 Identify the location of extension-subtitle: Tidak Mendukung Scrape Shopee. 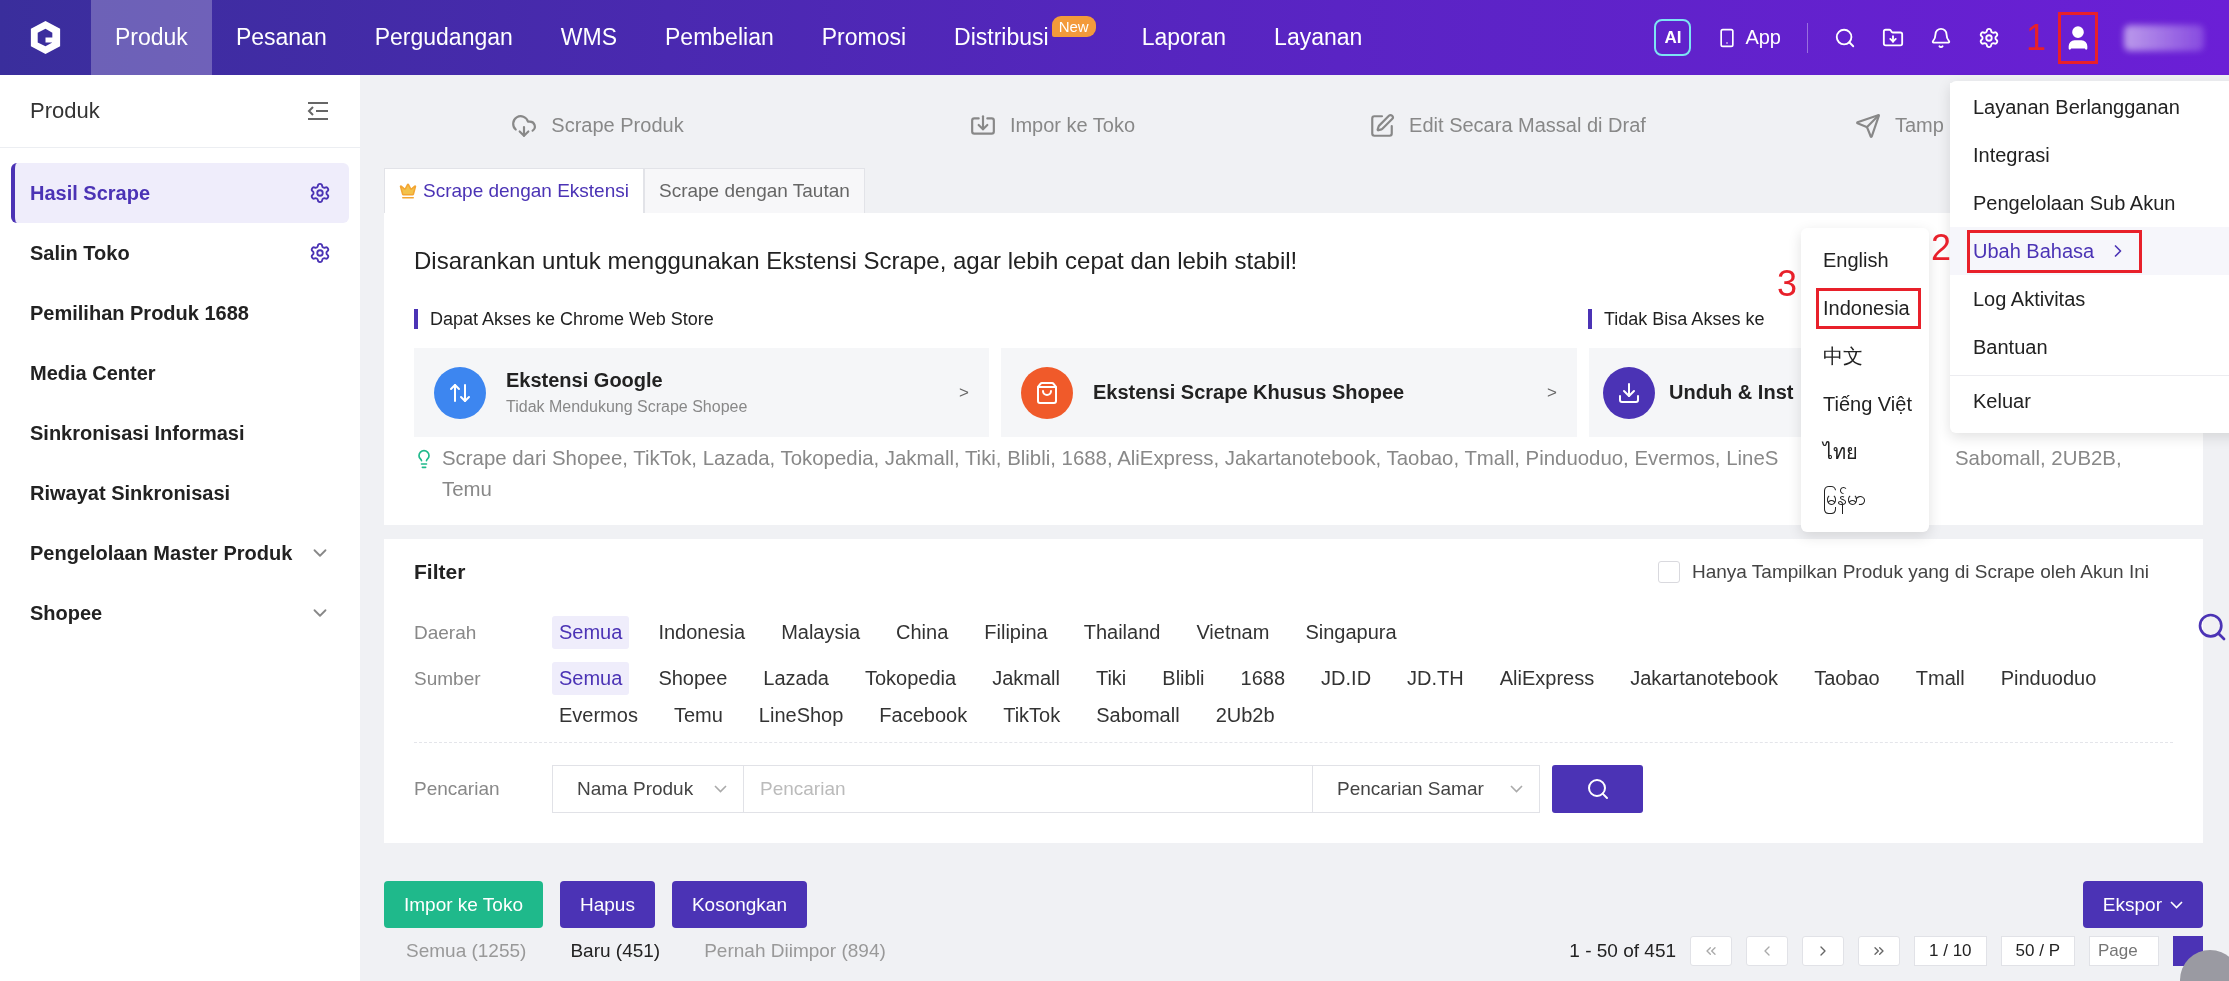
(627, 407).